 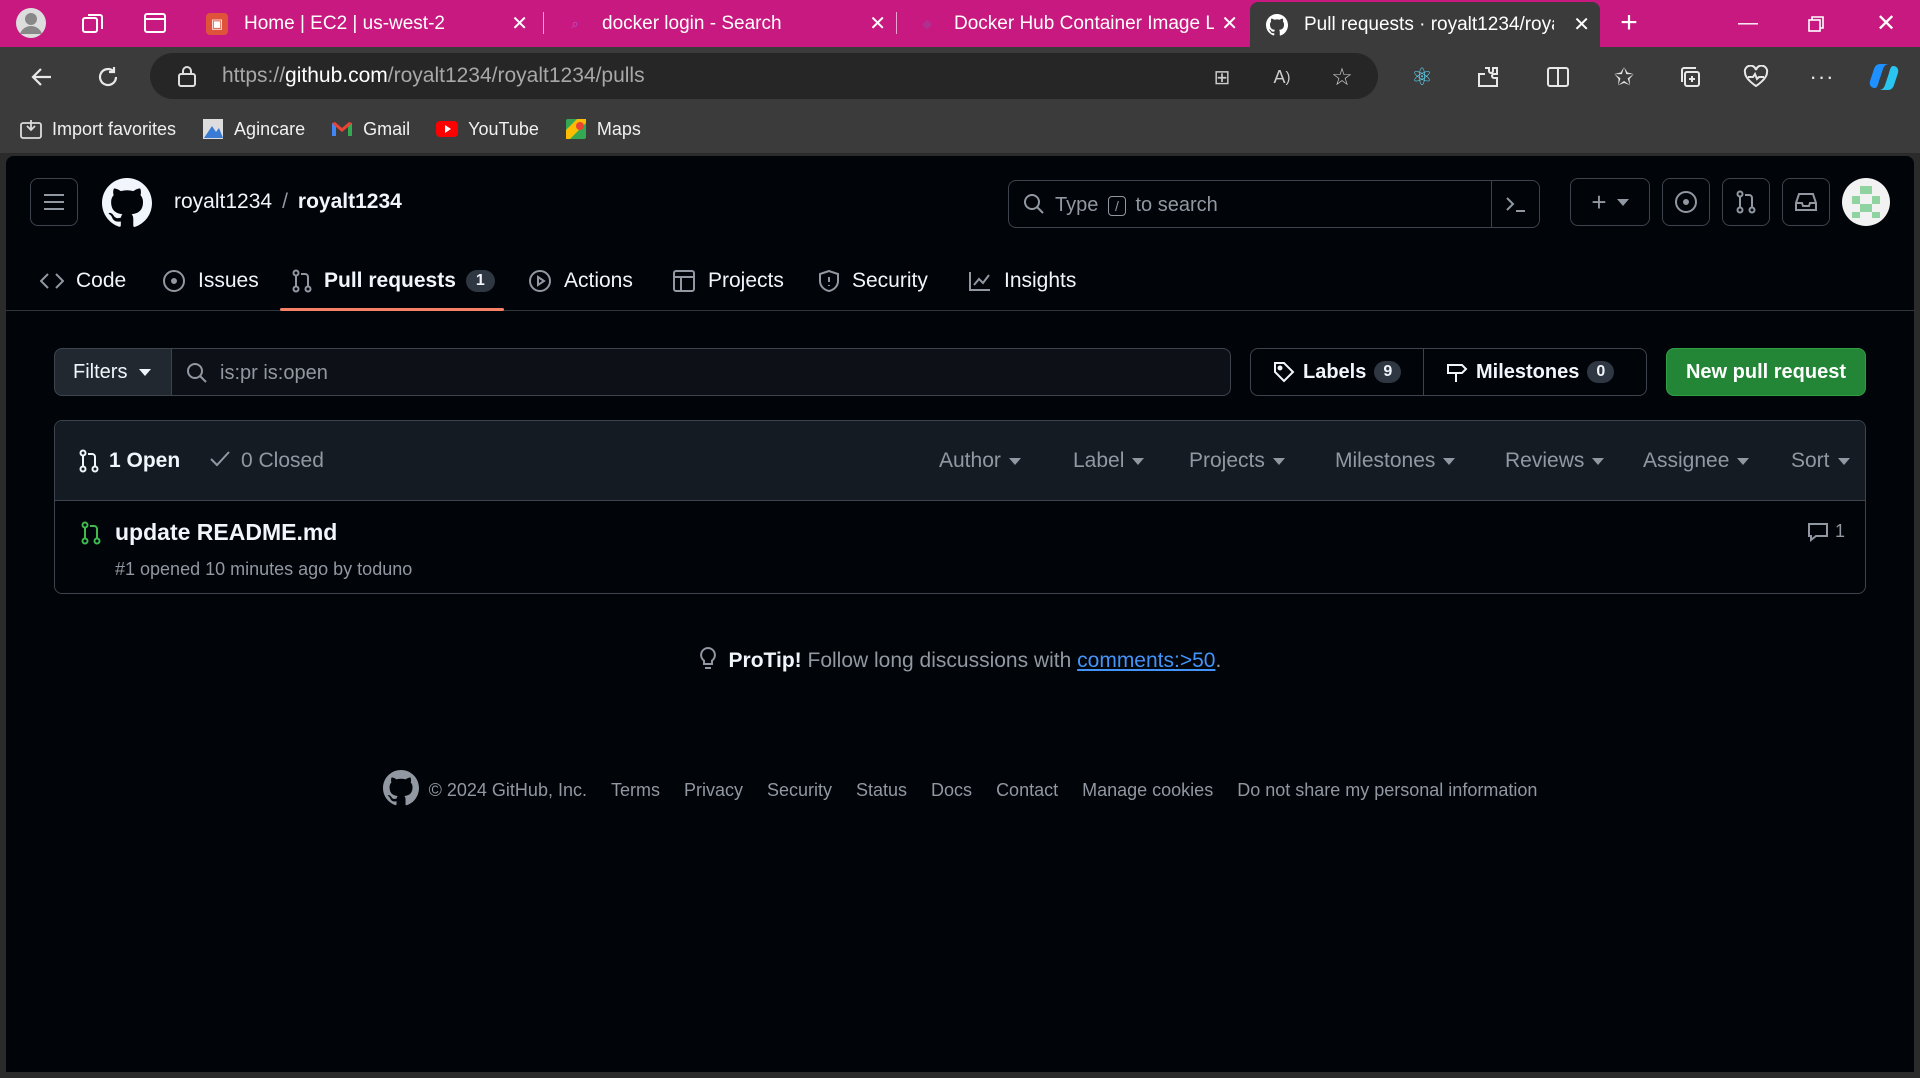 I want to click on bookmark-gmail: Gmail, so click(x=370, y=129).